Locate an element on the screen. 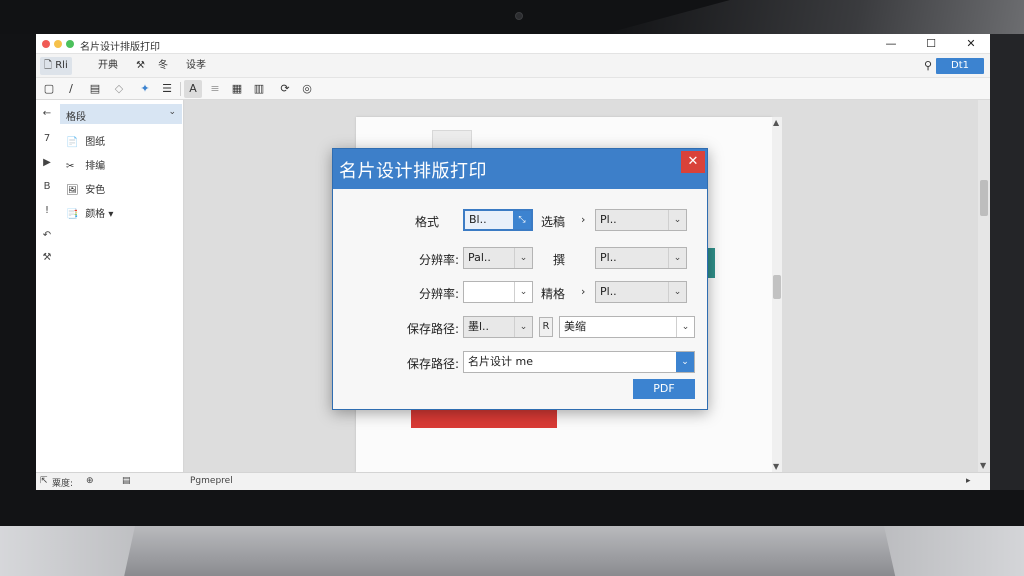  browse-button: R is located at coordinates (546, 327).